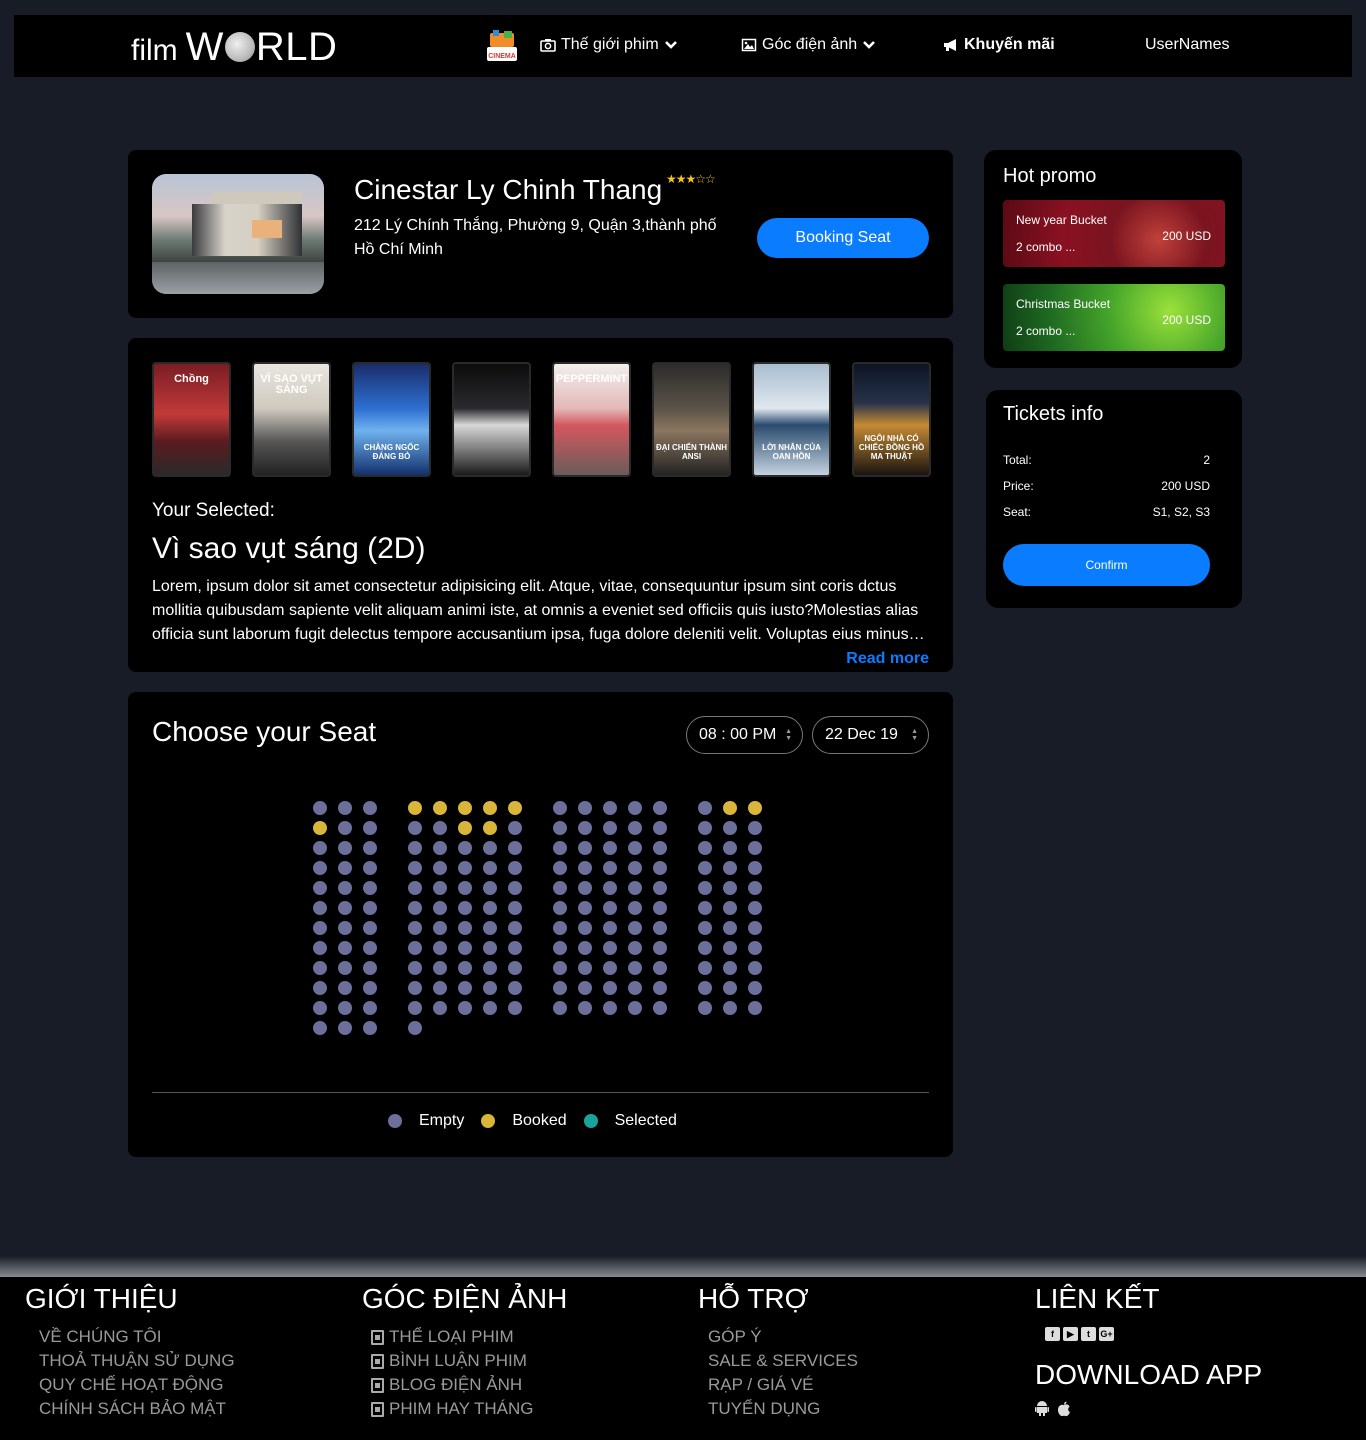 The width and height of the screenshot is (1366, 1440). What do you see at coordinates (887, 659) in the screenshot?
I see `read-more-link: Read more` at bounding box center [887, 659].